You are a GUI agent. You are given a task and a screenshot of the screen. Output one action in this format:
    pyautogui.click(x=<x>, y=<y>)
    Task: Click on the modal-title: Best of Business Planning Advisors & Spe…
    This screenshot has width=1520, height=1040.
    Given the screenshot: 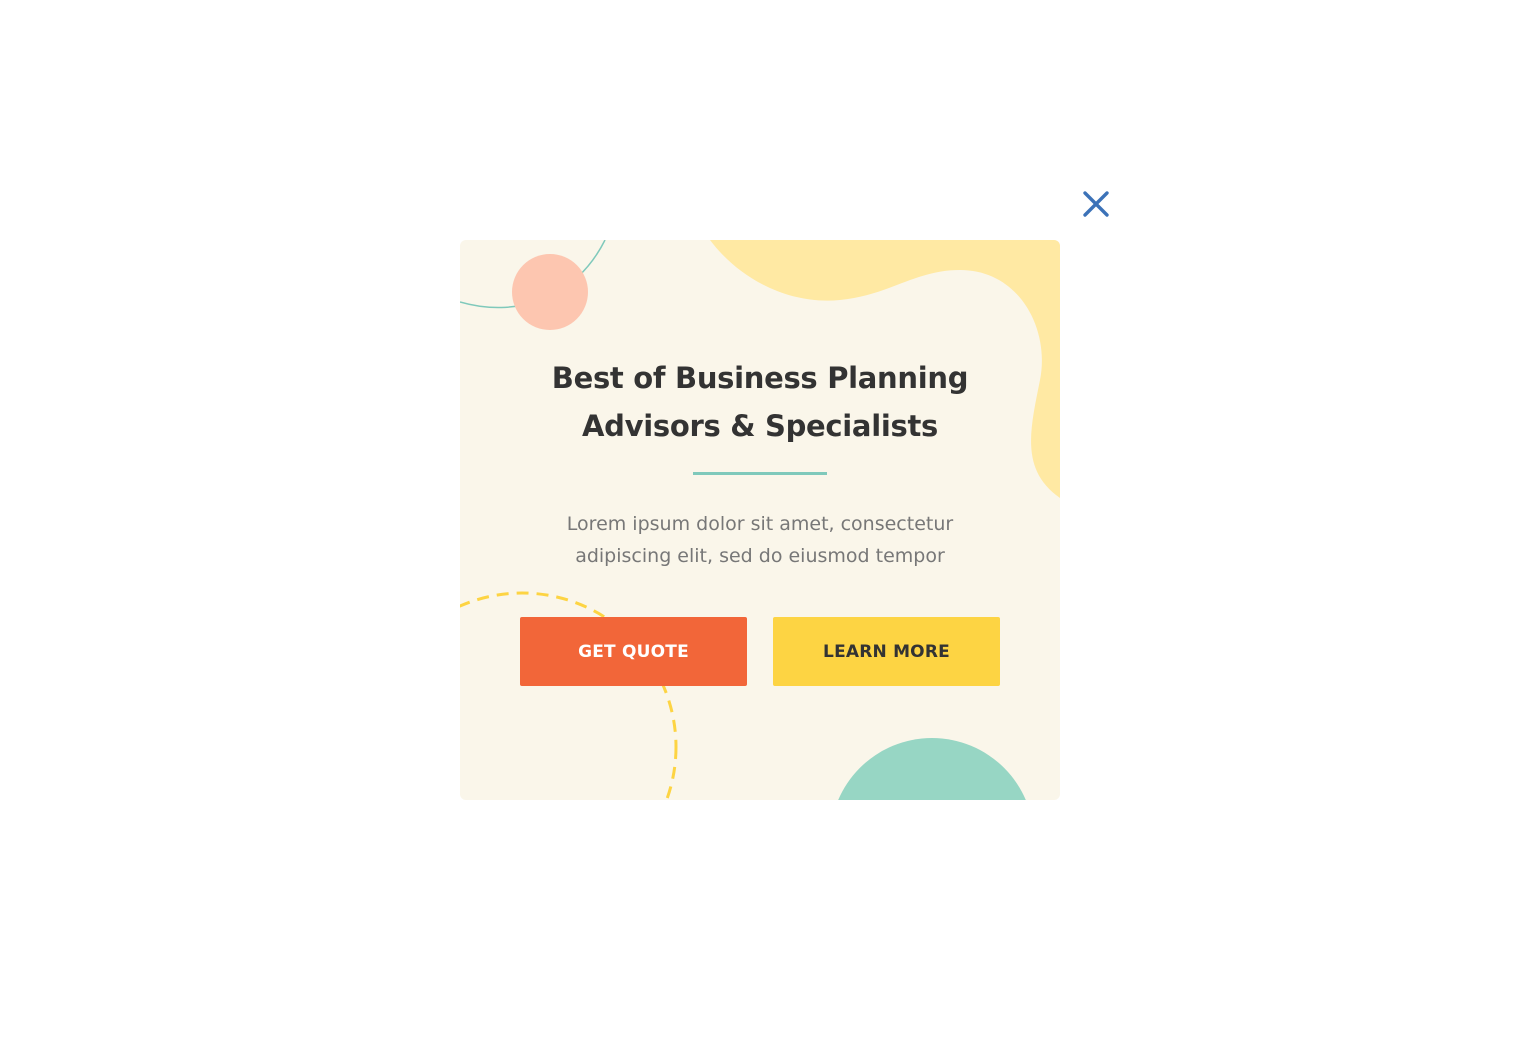 What is the action you would take?
    pyautogui.click(x=760, y=402)
    